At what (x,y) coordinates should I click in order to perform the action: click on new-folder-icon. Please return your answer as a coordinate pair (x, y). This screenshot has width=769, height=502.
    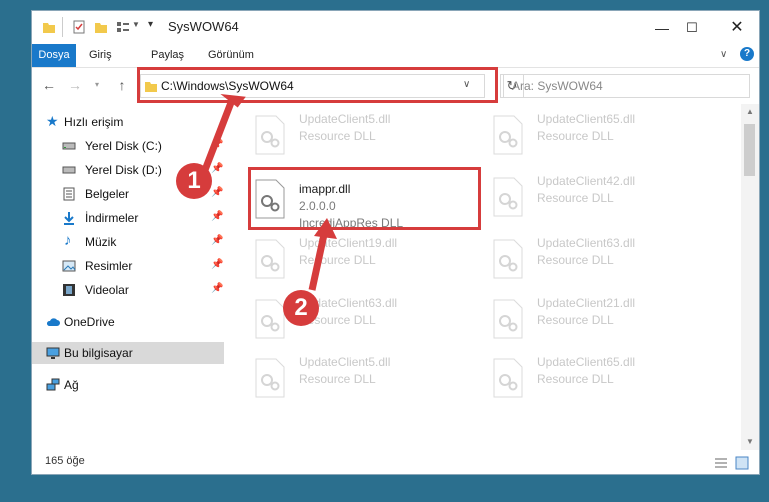
    Looking at the image, I should click on (101, 27).